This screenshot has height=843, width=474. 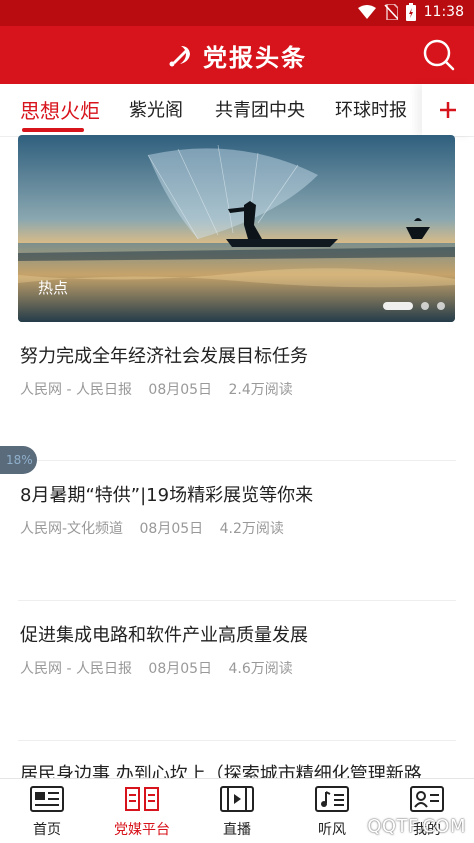 What do you see at coordinates (179, 56) in the screenshot?
I see `party-emblem-icon` at bounding box center [179, 56].